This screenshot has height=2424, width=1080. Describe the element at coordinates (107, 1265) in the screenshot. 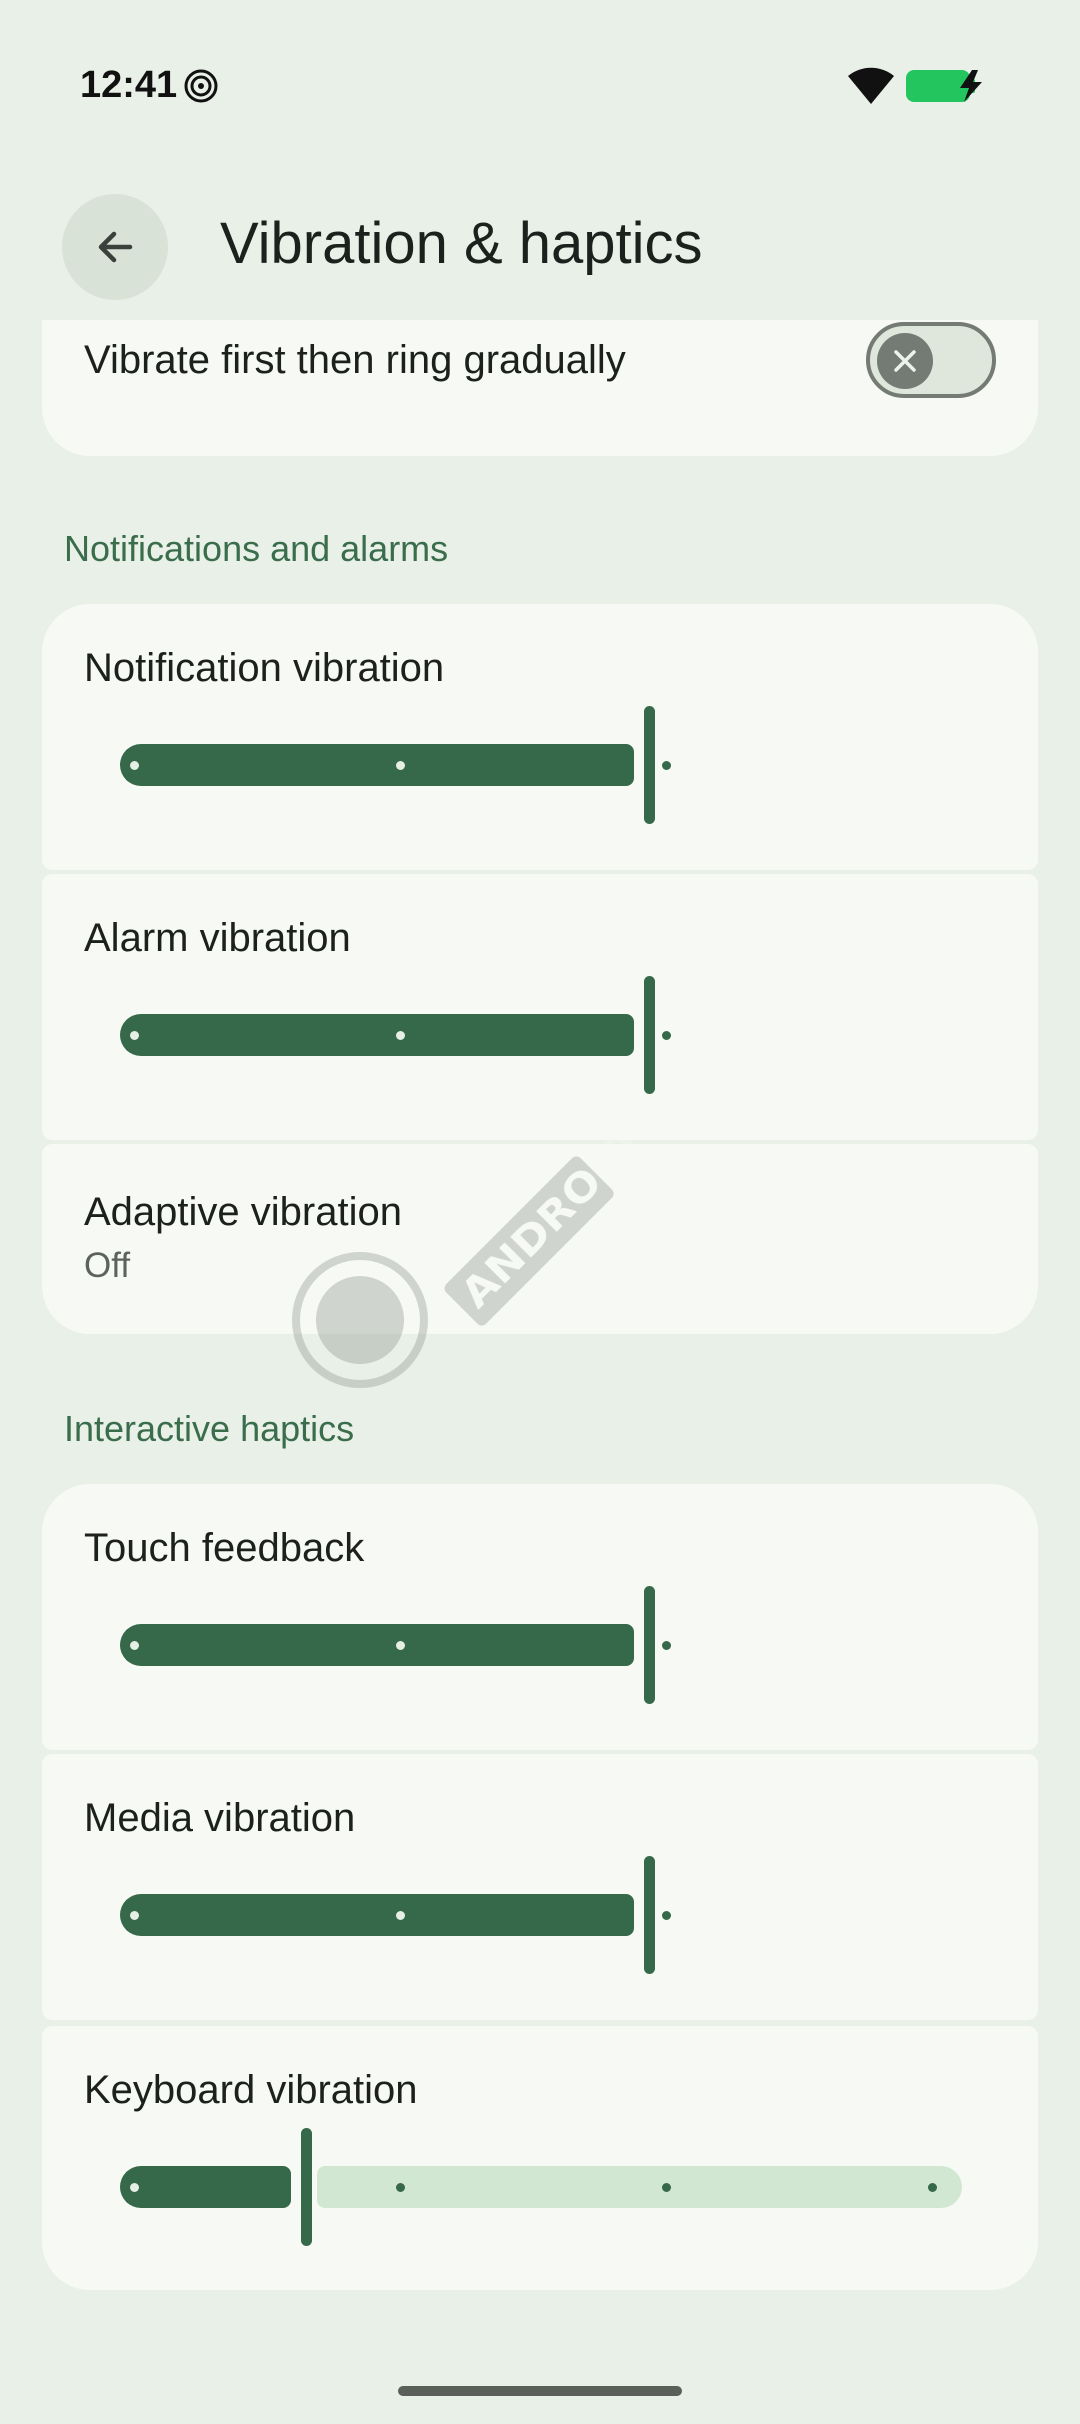

I see `setting-summary: Off` at that location.